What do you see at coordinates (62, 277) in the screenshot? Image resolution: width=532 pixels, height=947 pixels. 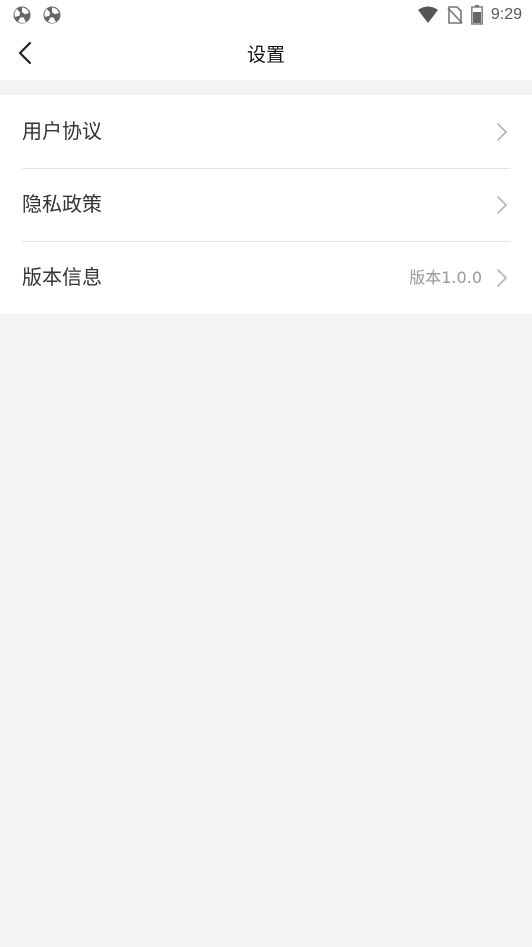 I see `settings-item-label: 版本信息` at bounding box center [62, 277].